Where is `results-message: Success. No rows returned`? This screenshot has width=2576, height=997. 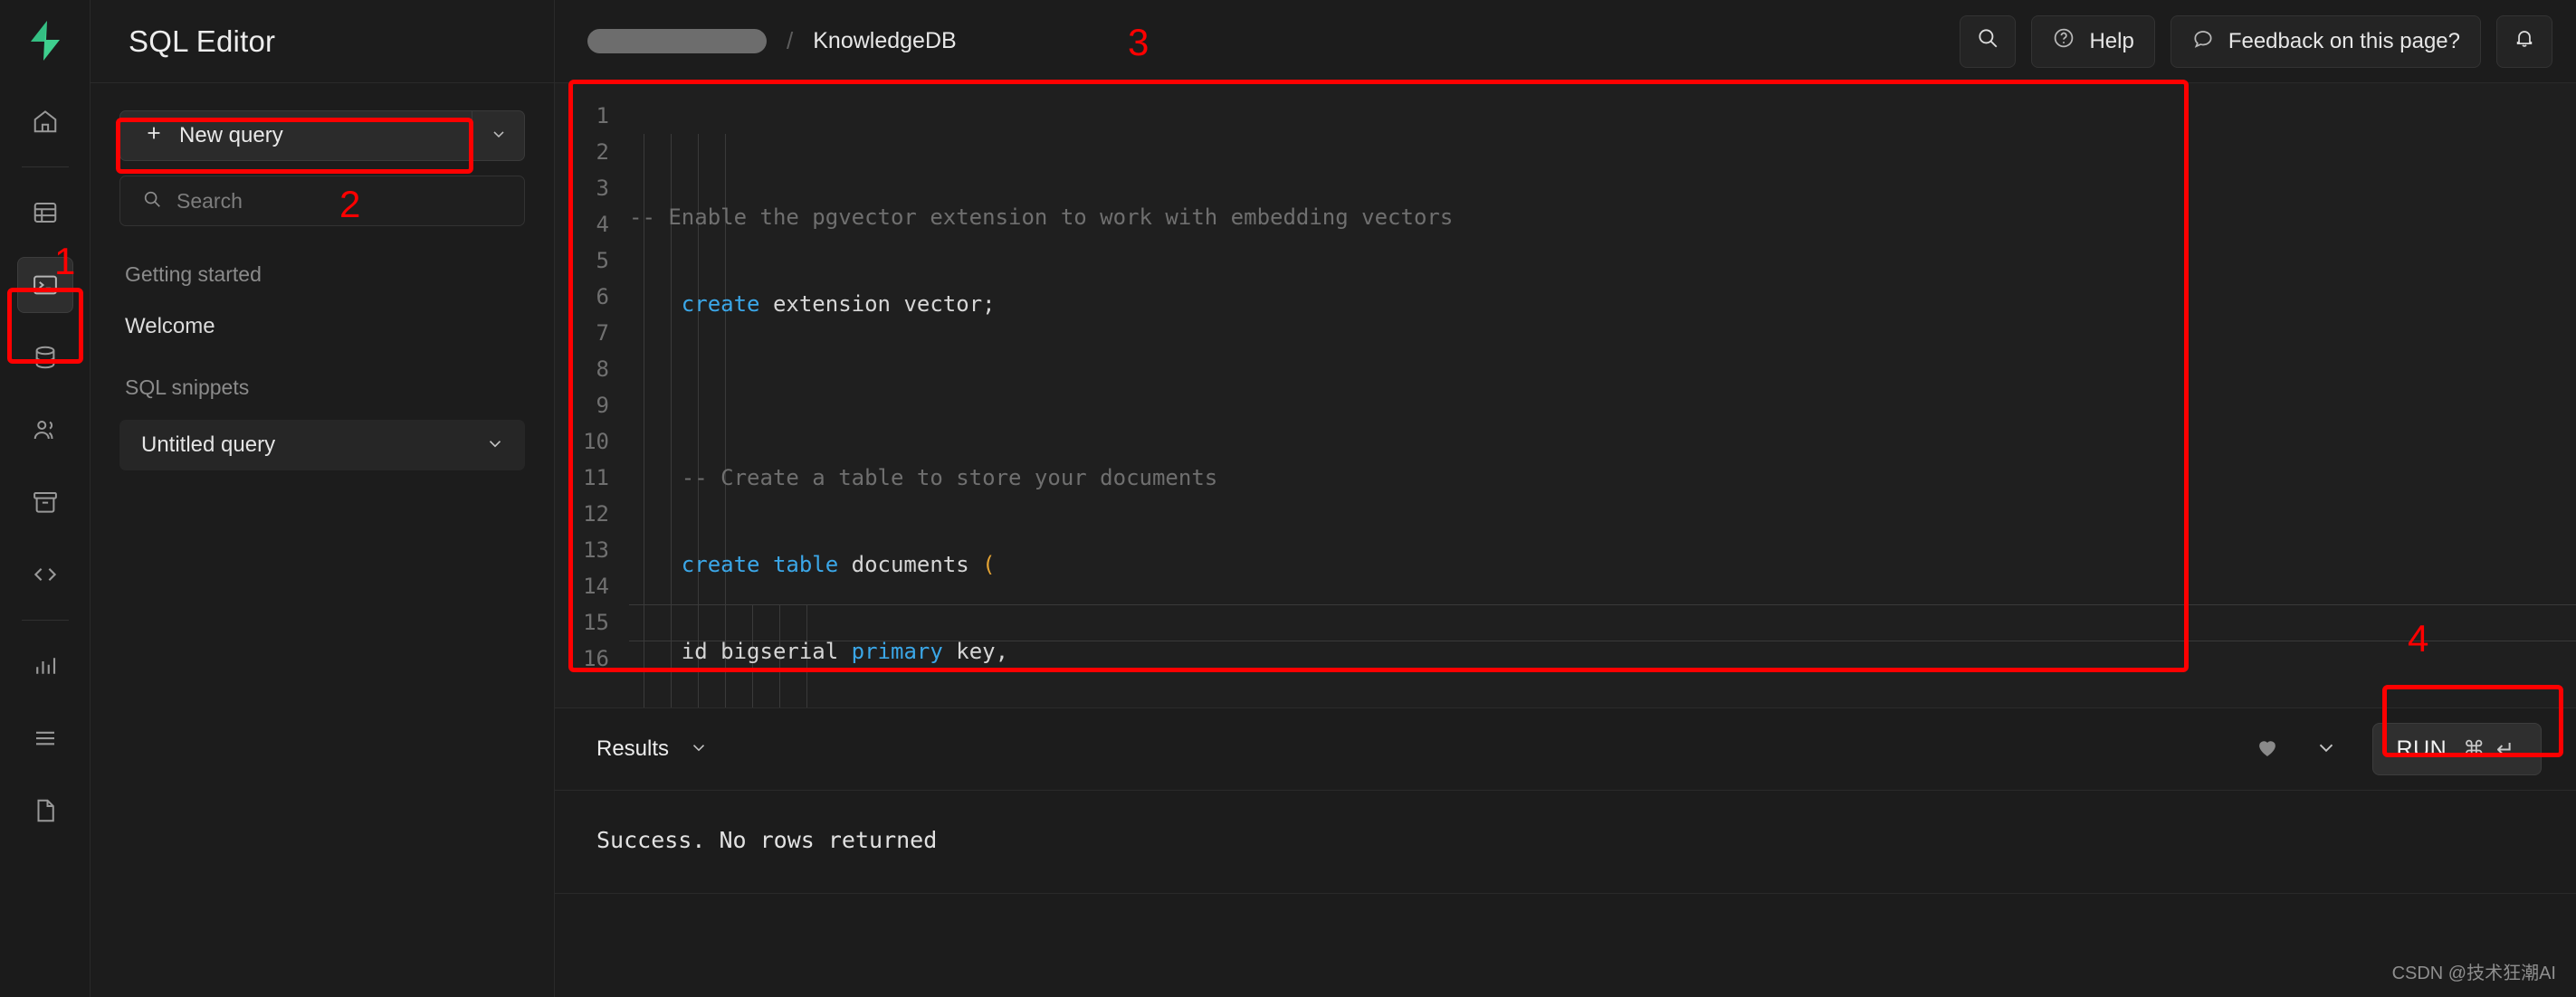 results-message: Success. No rows returned is located at coordinates (767, 840).